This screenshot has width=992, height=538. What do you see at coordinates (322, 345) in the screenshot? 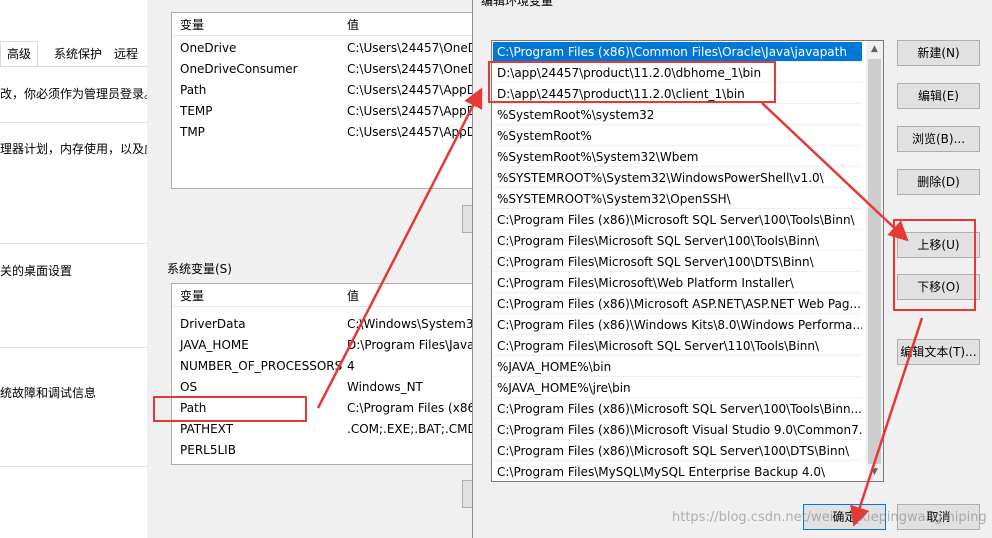
I see `table-row: JAVA_HOME D:\Program Files\Java` at bounding box center [322, 345].